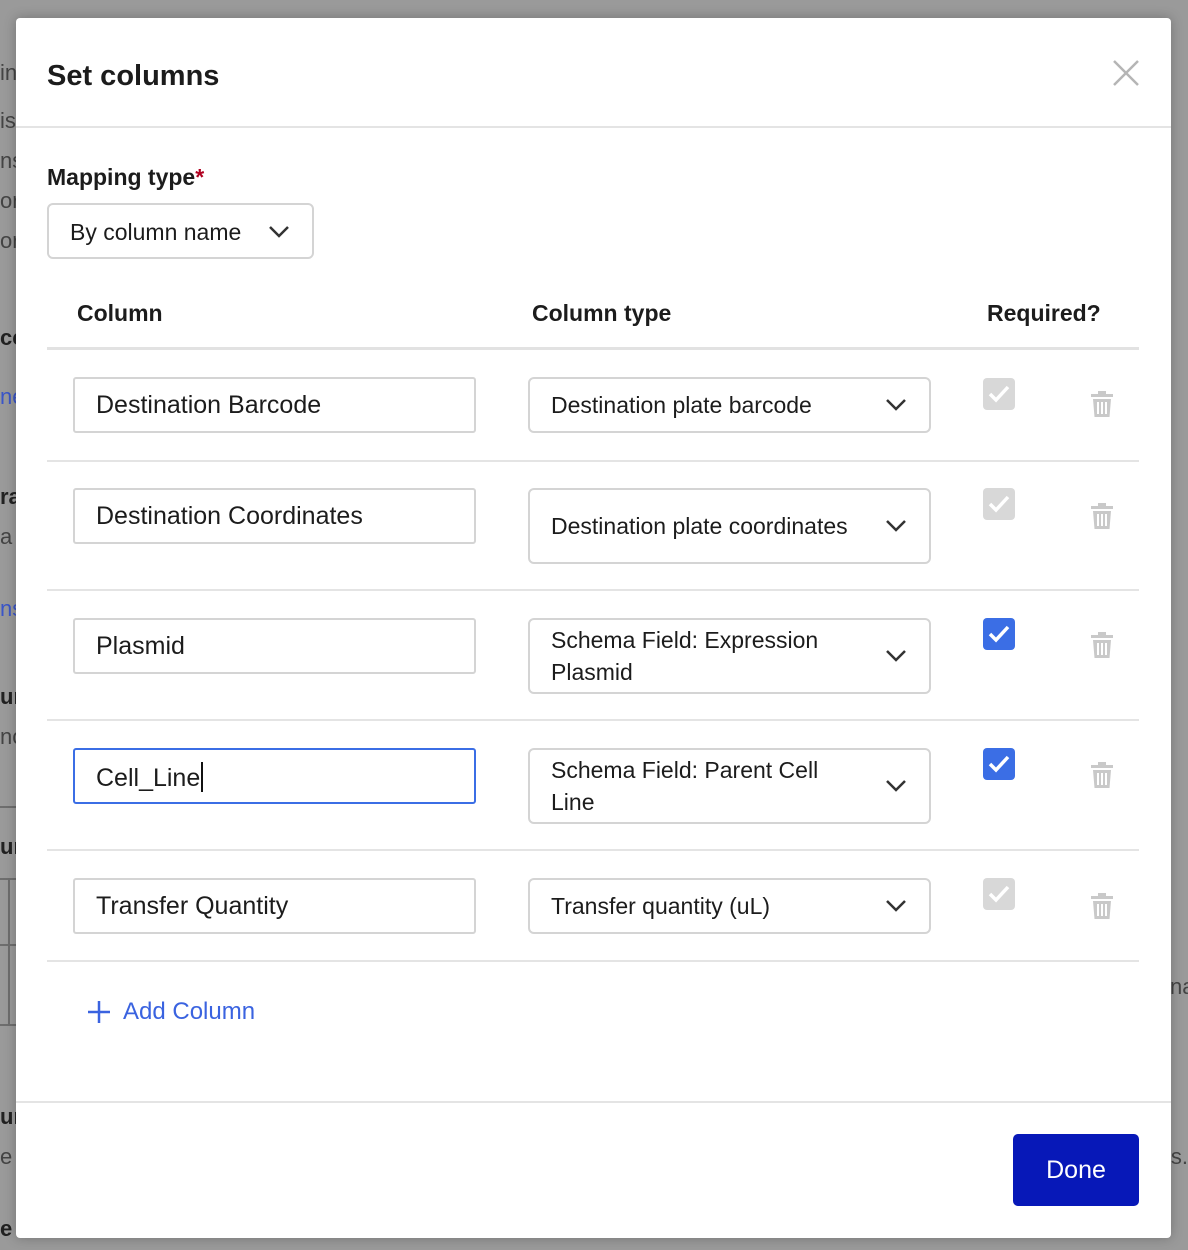 Image resolution: width=1188 pixels, height=1250 pixels. What do you see at coordinates (274, 516) in the screenshot?
I see `column-name-input: Destination Coordinates` at bounding box center [274, 516].